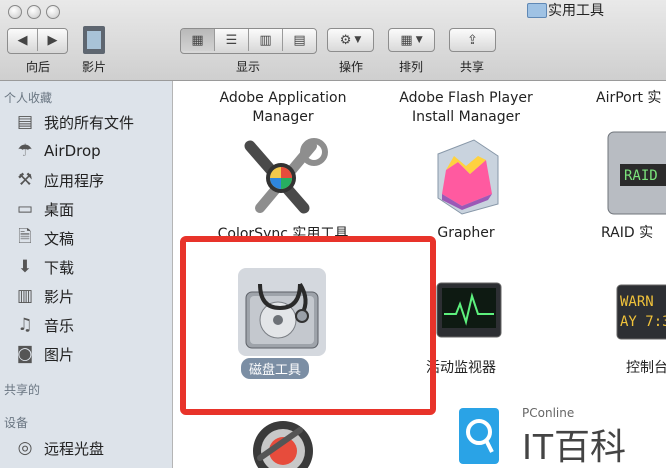 Image resolution: width=666 pixels, height=470 pixels. What do you see at coordinates (283, 443) in the screenshot?
I see `digital-color-meter-icon` at bounding box center [283, 443].